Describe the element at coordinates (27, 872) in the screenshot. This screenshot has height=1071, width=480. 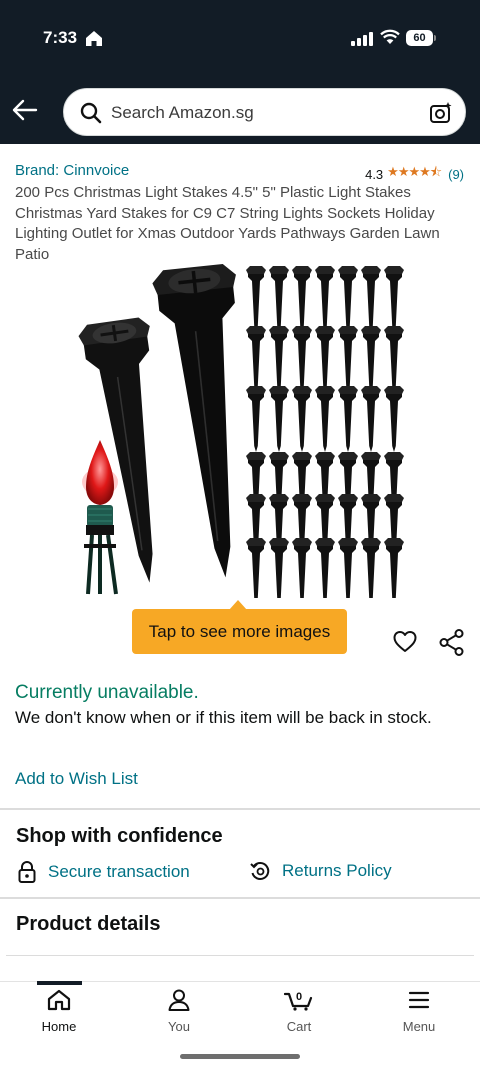
I see `lock-icon` at that location.